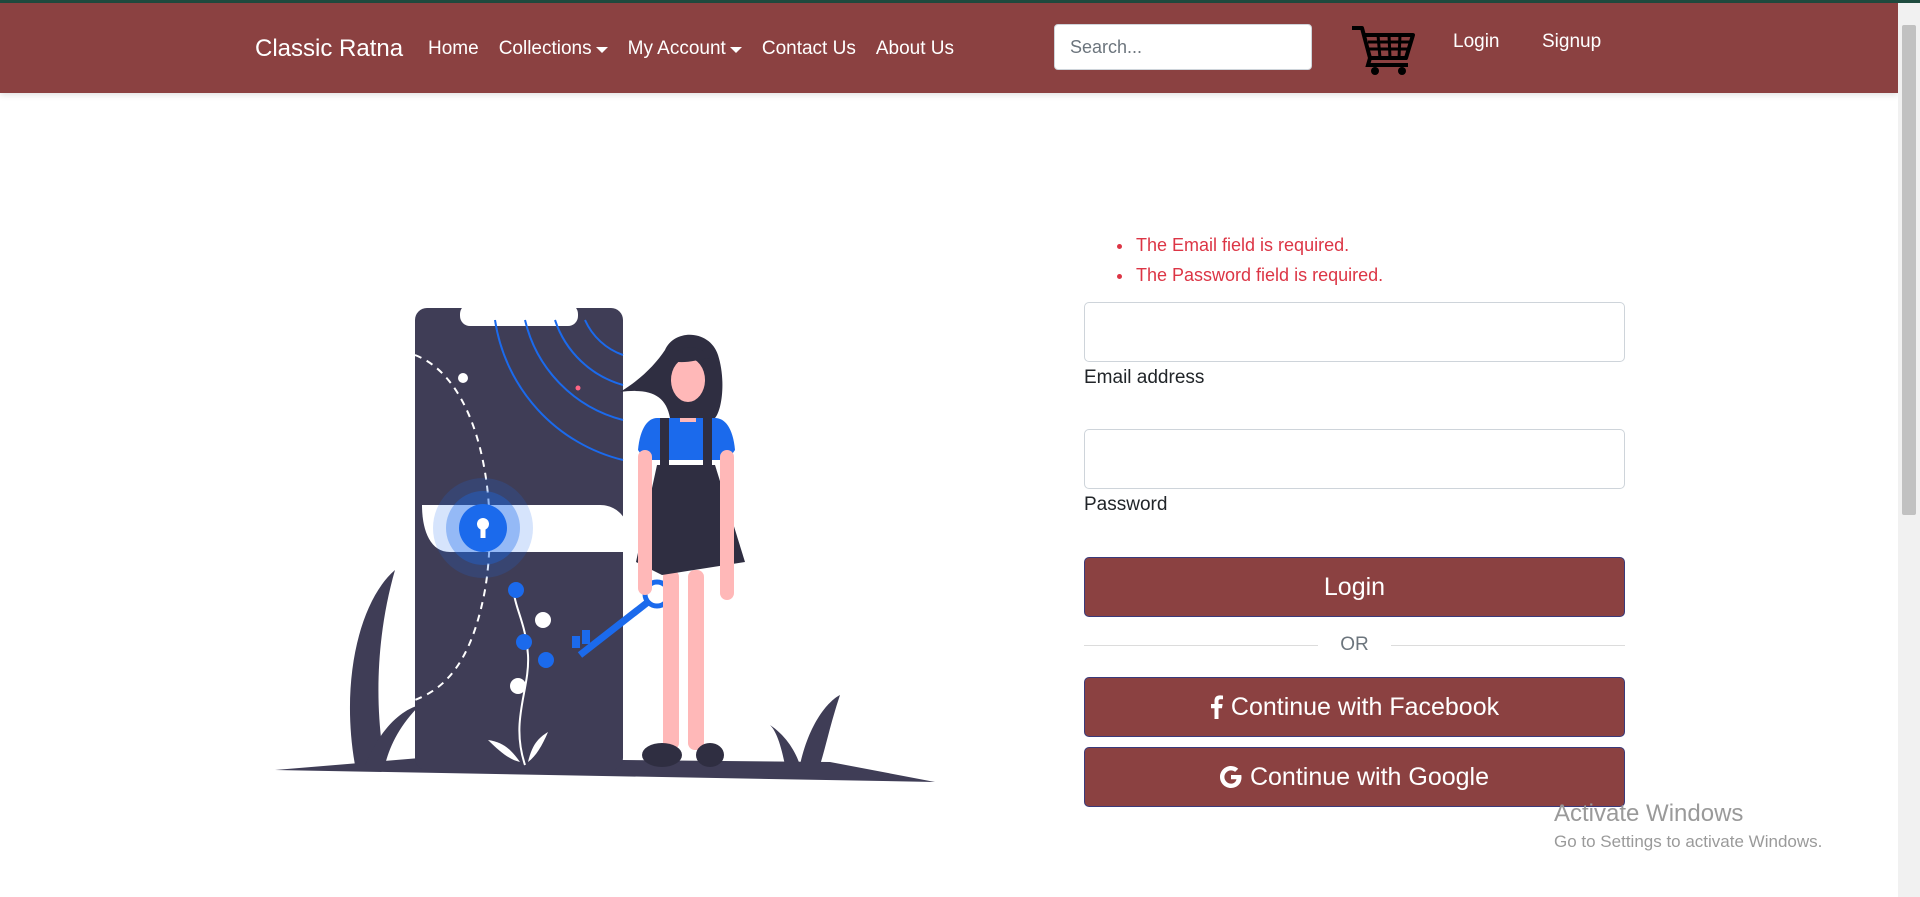 The image size is (1920, 897). I want to click on google-login-button: Continue with Google, so click(1354, 777).